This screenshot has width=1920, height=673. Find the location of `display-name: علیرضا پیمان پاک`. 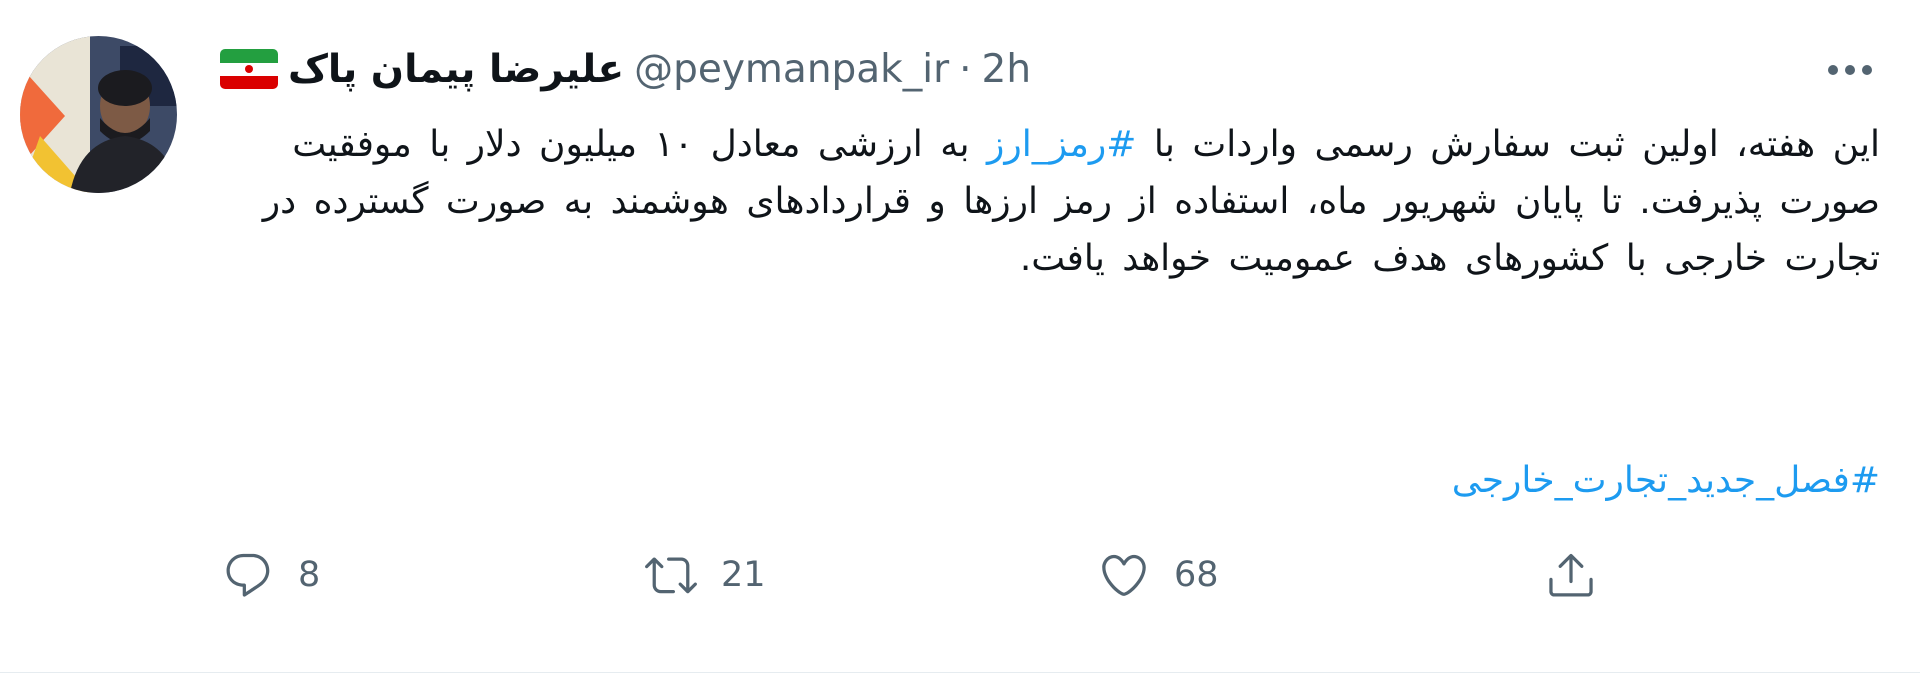

display-name: علیرضا پیمان پاک is located at coordinates (456, 69).